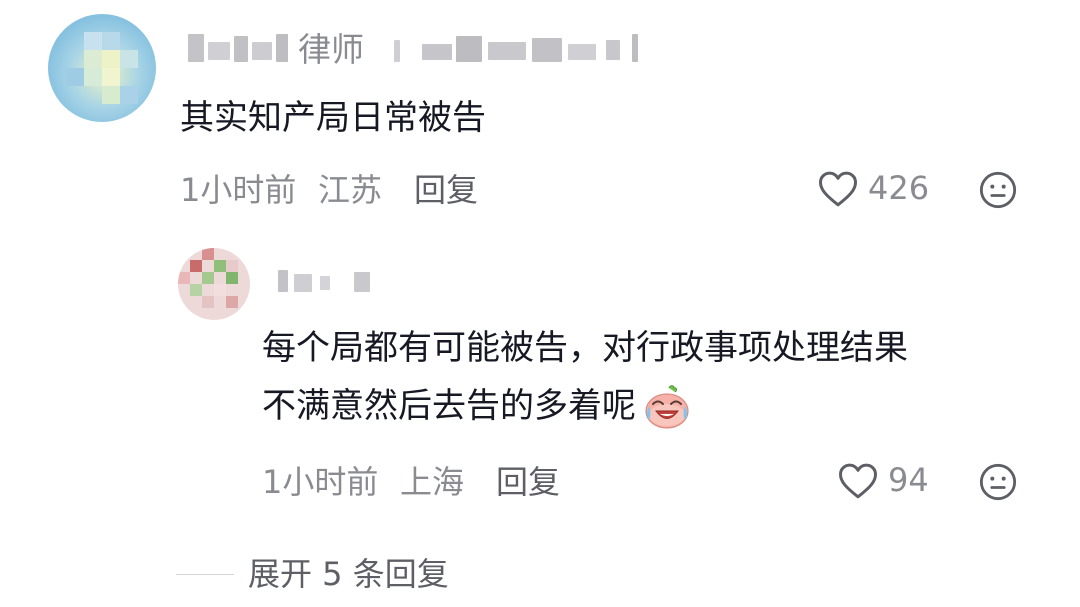 The height and width of the screenshot is (607, 1080). I want to click on comment-time: 1小时前, so click(238, 190).